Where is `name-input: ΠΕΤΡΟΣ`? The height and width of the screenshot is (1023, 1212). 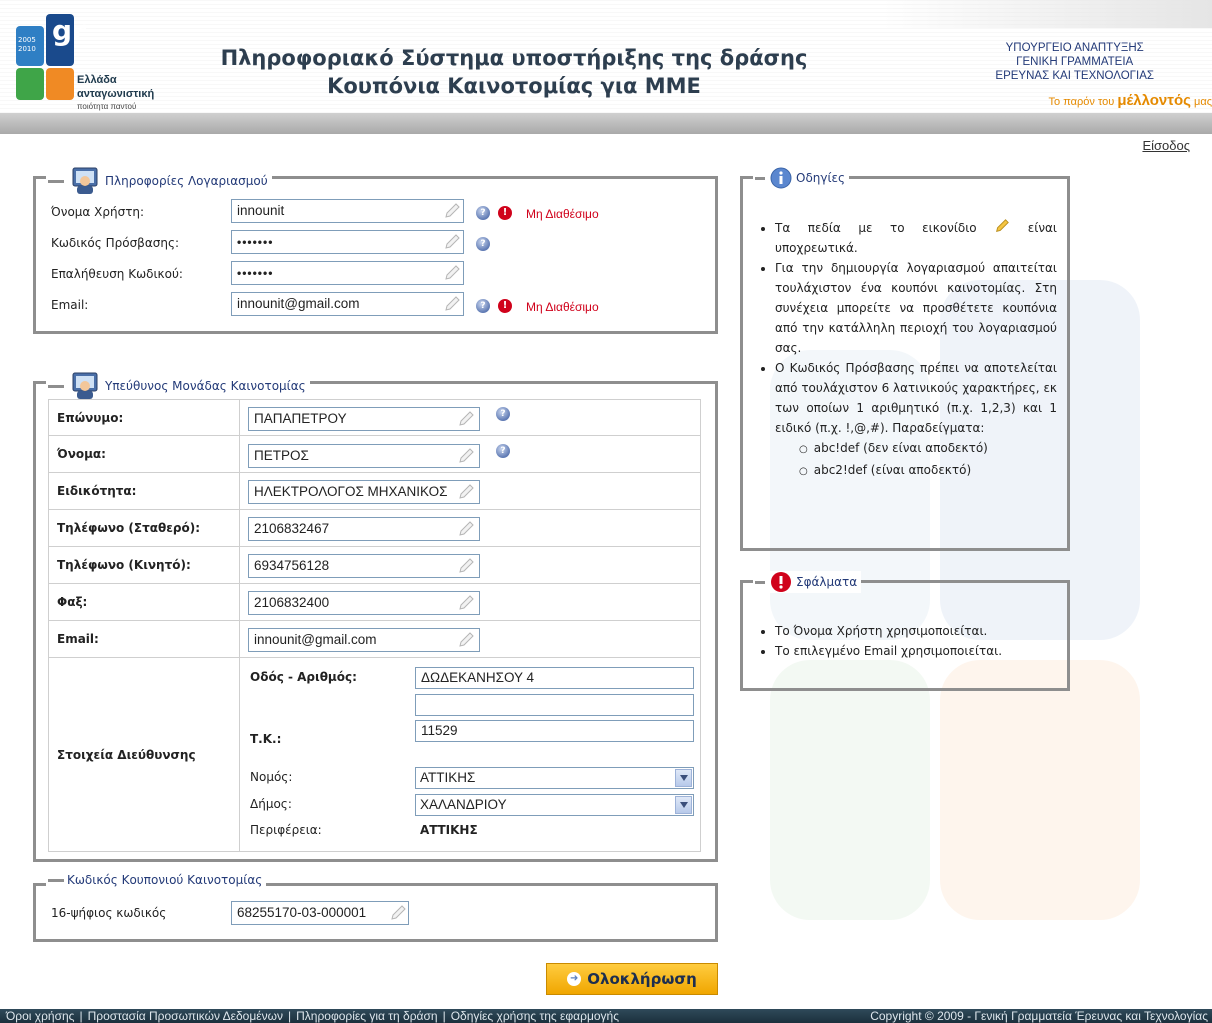
name-input: ΠΕΤΡΟΣ is located at coordinates (364, 456).